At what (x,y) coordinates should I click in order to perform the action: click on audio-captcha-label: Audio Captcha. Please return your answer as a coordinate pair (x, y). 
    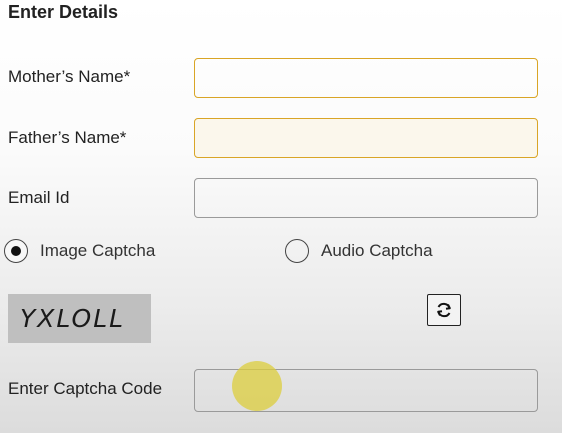
    Looking at the image, I should click on (377, 250).